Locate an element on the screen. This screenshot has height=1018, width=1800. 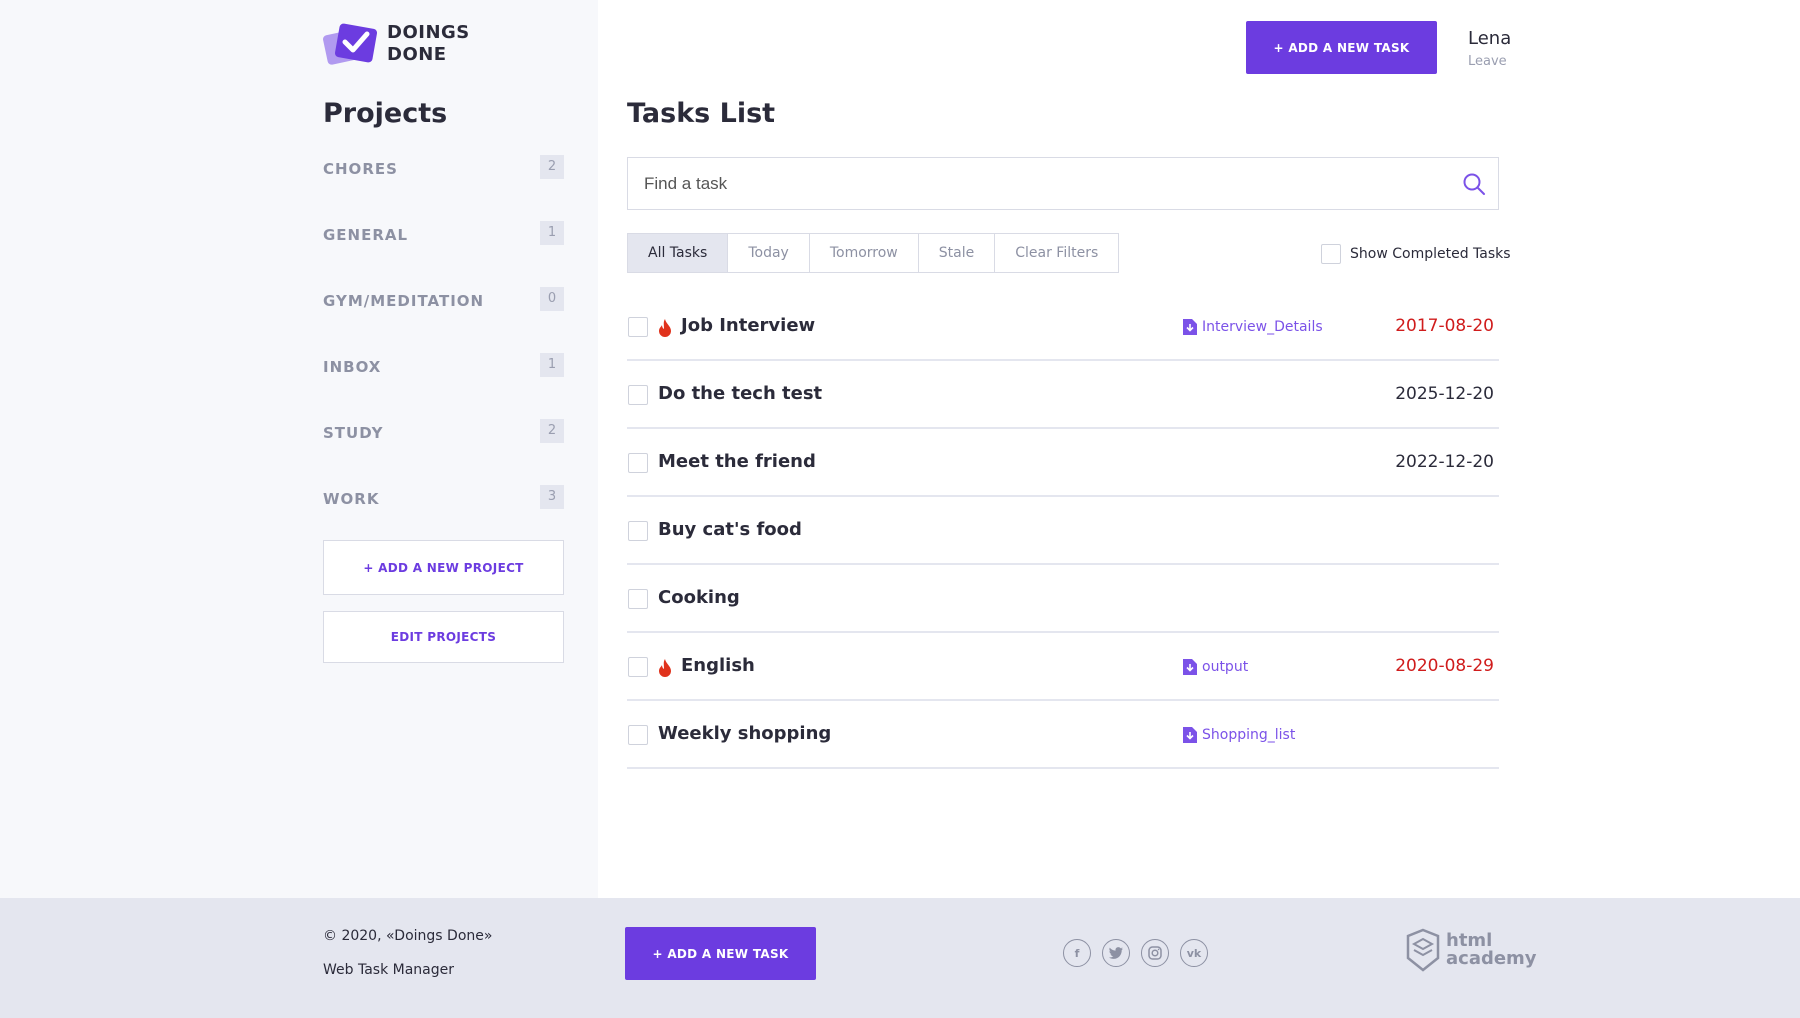
task-file-link: Shopping_list is located at coordinates (1239, 735).